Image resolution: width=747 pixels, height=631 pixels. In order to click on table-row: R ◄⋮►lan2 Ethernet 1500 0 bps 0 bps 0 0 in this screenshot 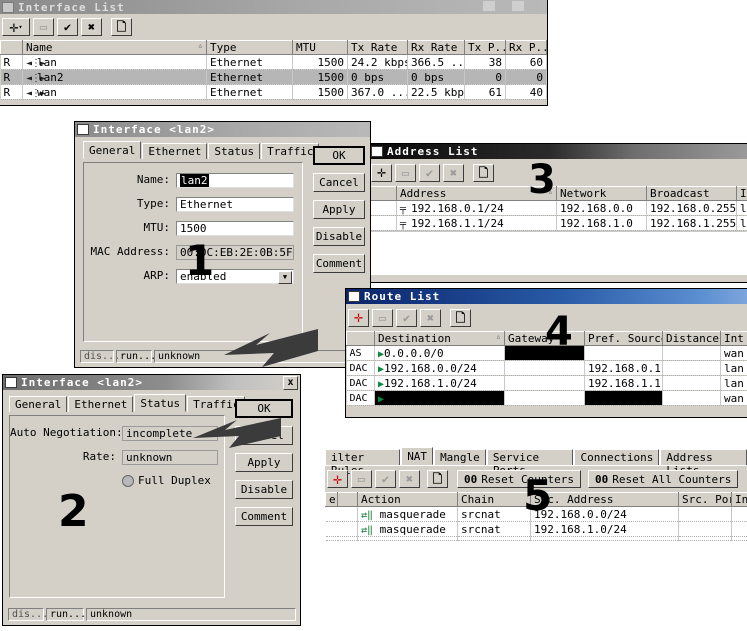, I will do `click(273, 77)`.